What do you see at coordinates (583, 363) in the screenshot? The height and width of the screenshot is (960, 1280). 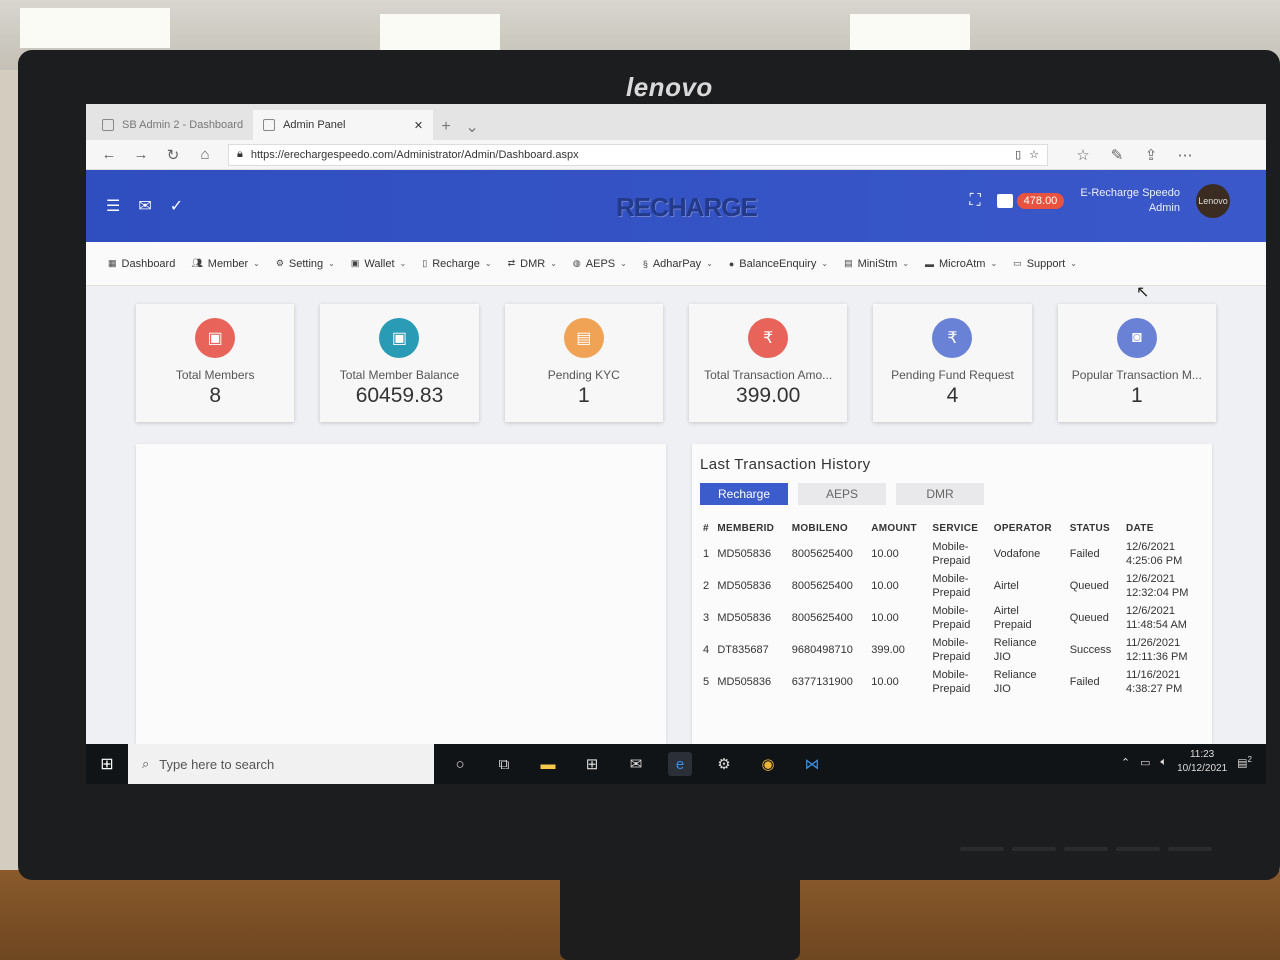 I see `stat-card: ▤ Pending KYC 1` at bounding box center [583, 363].